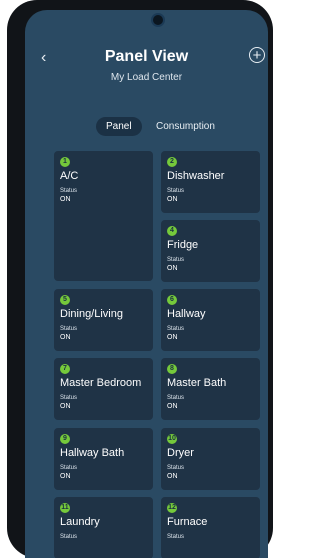  I want to click on circuit-name: Furnace, so click(187, 522).